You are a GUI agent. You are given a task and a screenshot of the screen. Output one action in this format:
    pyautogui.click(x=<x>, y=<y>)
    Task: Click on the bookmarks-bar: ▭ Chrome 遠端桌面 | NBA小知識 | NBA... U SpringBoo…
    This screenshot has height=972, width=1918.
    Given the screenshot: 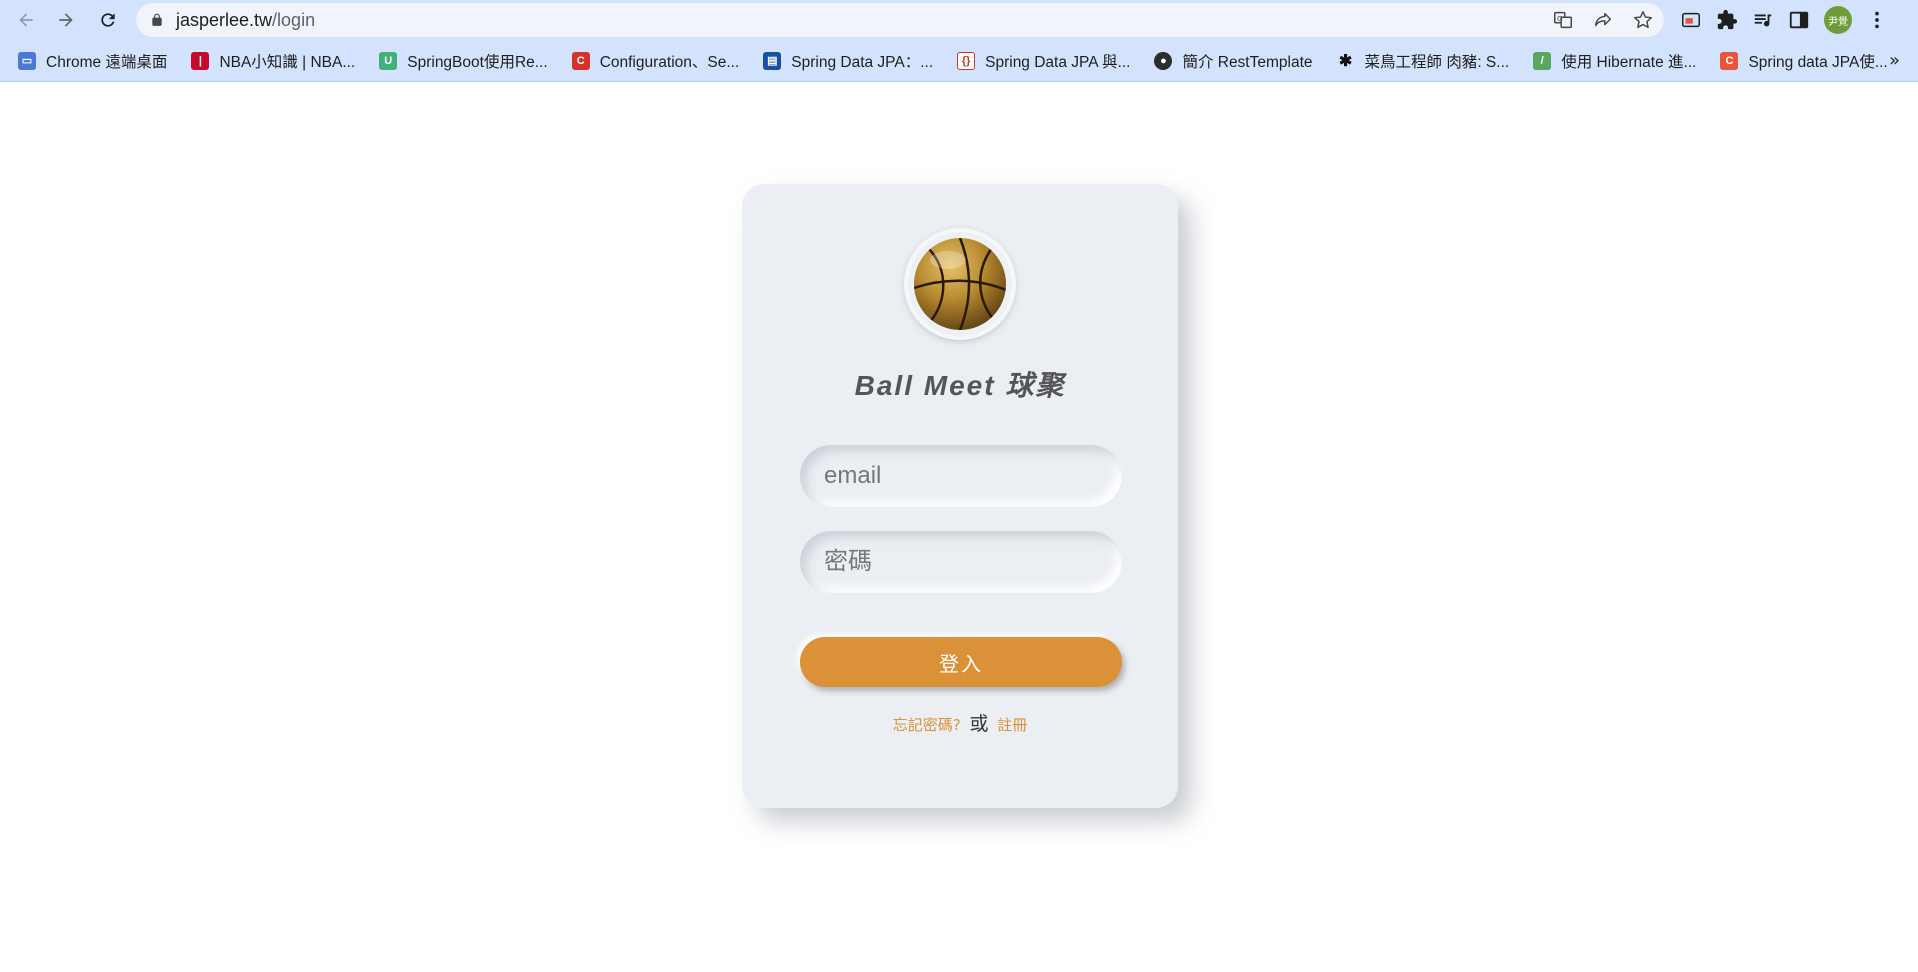 What is the action you would take?
    pyautogui.click(x=959, y=61)
    